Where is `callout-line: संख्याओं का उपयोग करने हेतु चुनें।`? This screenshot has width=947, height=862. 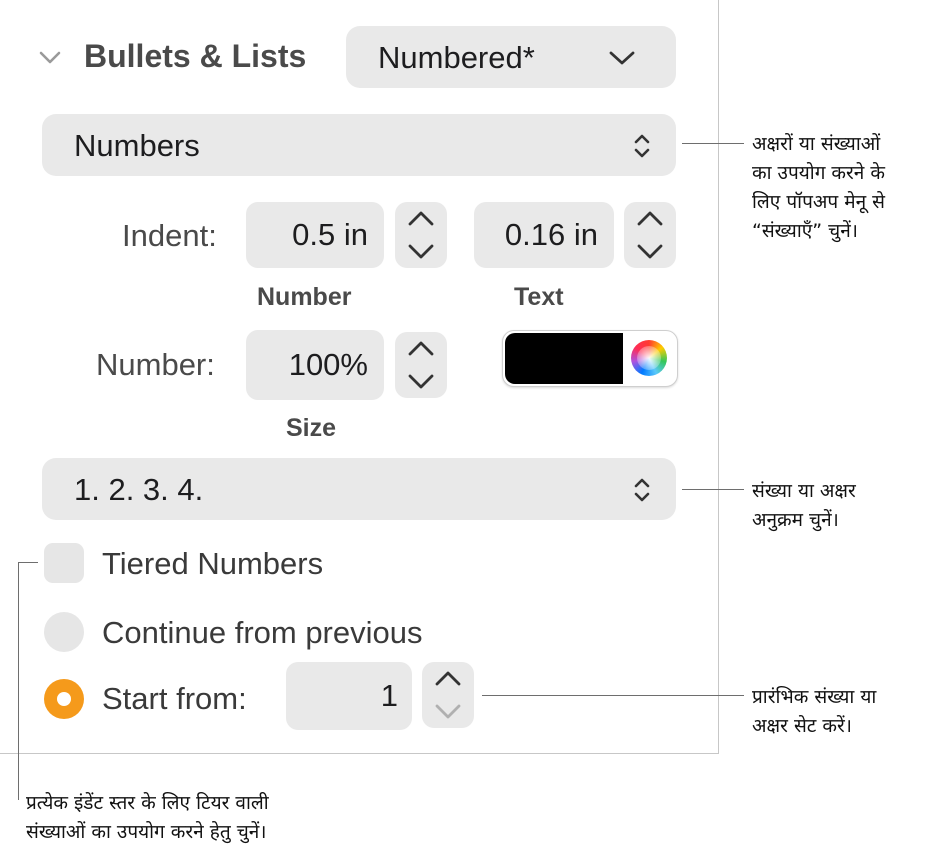 callout-line: संख्याओं का उपयोग करने हेतु चुनें। is located at coordinates (146, 832).